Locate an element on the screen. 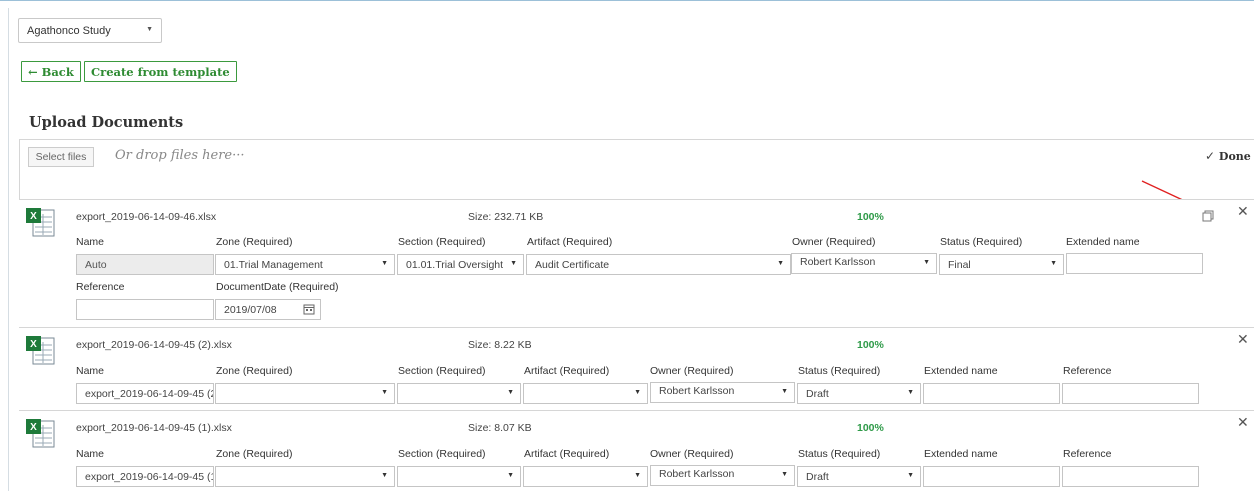  calendar-icon is located at coordinates (309, 309).